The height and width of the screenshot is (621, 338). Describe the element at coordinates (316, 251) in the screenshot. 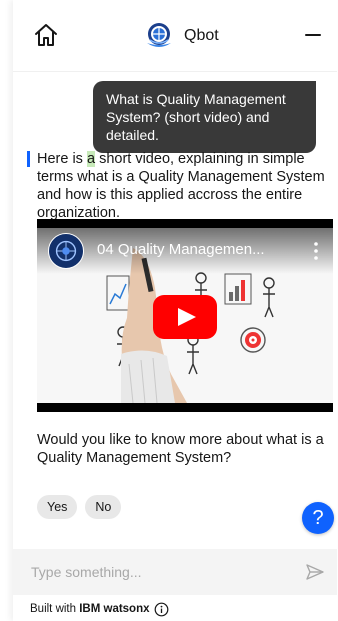

I see `more-vertical-icon` at that location.